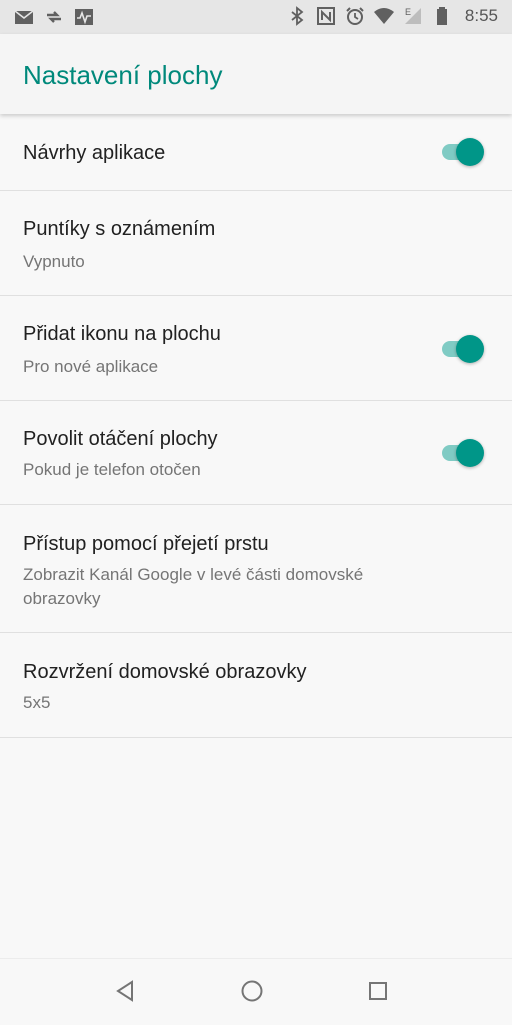 This screenshot has width=512, height=1025. I want to click on setting-summary: Pro nové aplikace, so click(91, 366).